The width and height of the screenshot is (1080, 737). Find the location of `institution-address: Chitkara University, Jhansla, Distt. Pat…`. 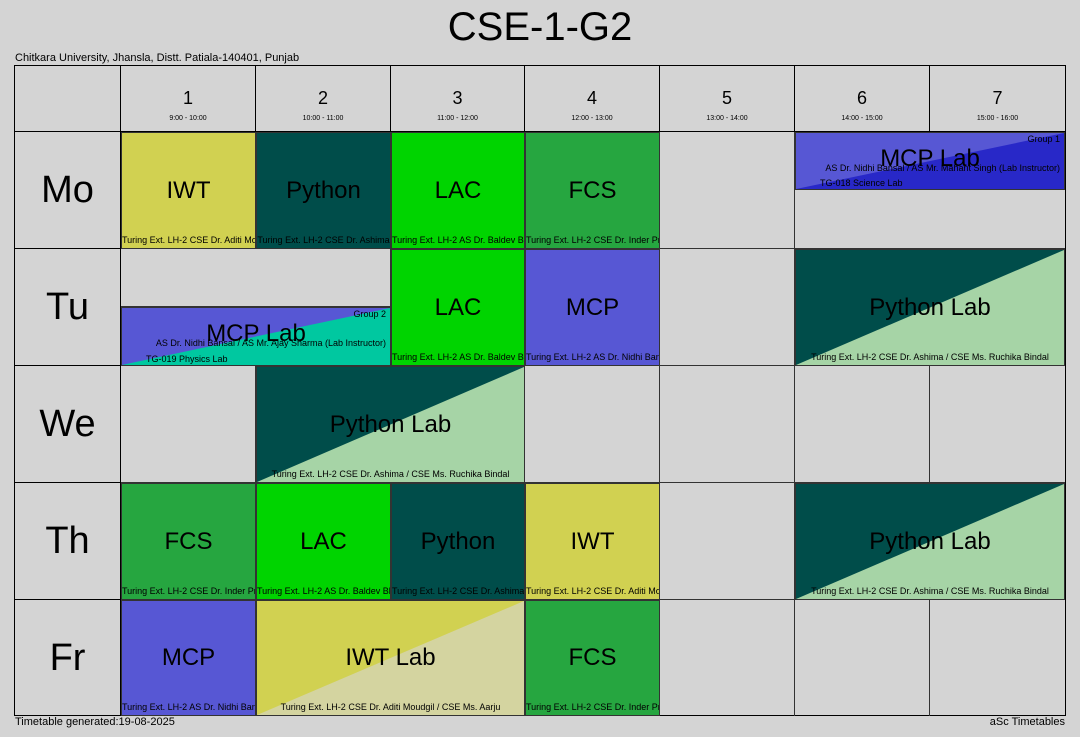

institution-address: Chitkara University, Jhansla, Distt. Pat… is located at coordinates (157, 58).